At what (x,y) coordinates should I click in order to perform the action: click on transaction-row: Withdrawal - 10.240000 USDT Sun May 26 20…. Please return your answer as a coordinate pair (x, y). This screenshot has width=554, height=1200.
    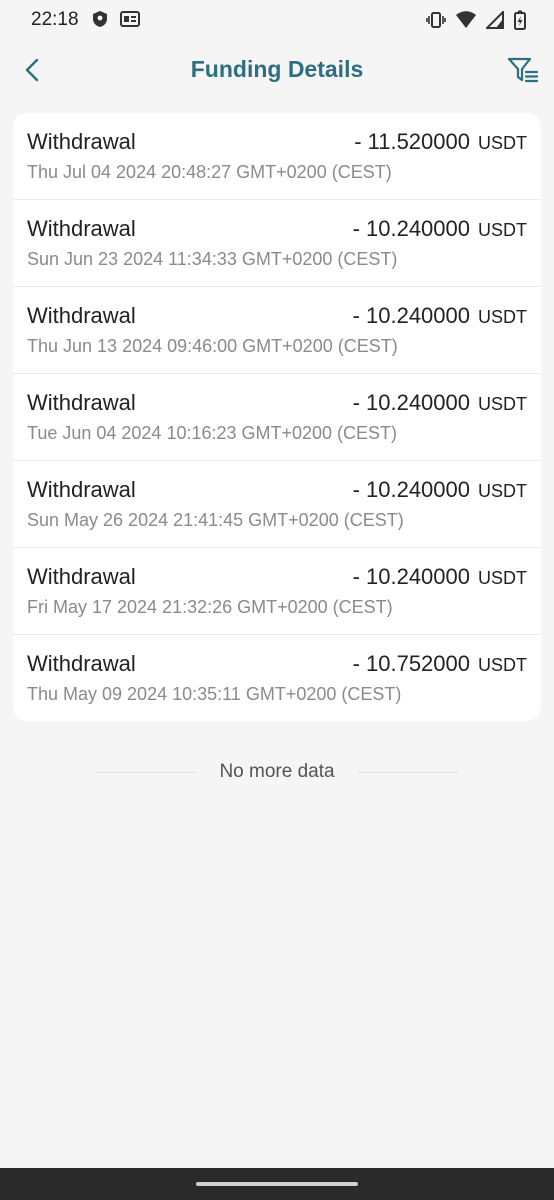
    Looking at the image, I should click on (277, 504).